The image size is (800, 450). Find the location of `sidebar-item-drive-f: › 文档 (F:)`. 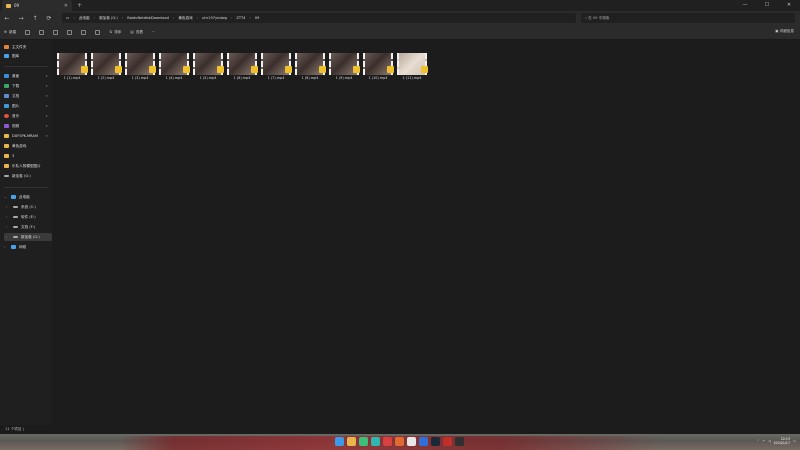

sidebar-item-drive-f: › 文档 (F:) is located at coordinates (29, 227).